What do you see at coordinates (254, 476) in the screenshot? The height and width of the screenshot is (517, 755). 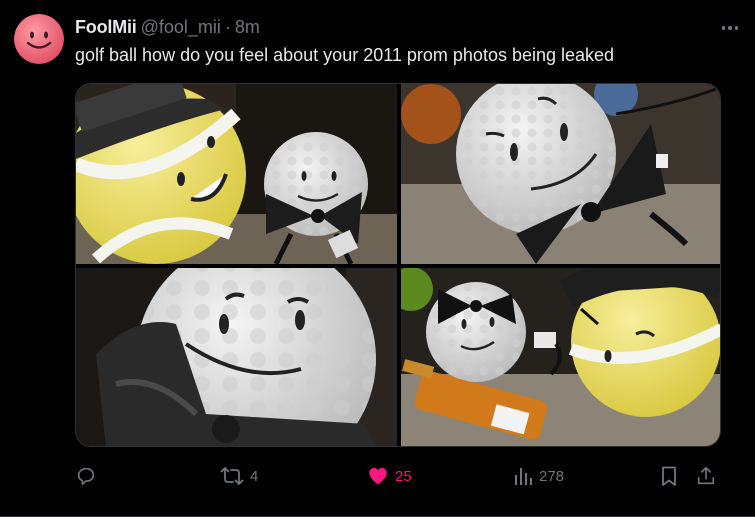 I see `retweet-count: 4` at bounding box center [254, 476].